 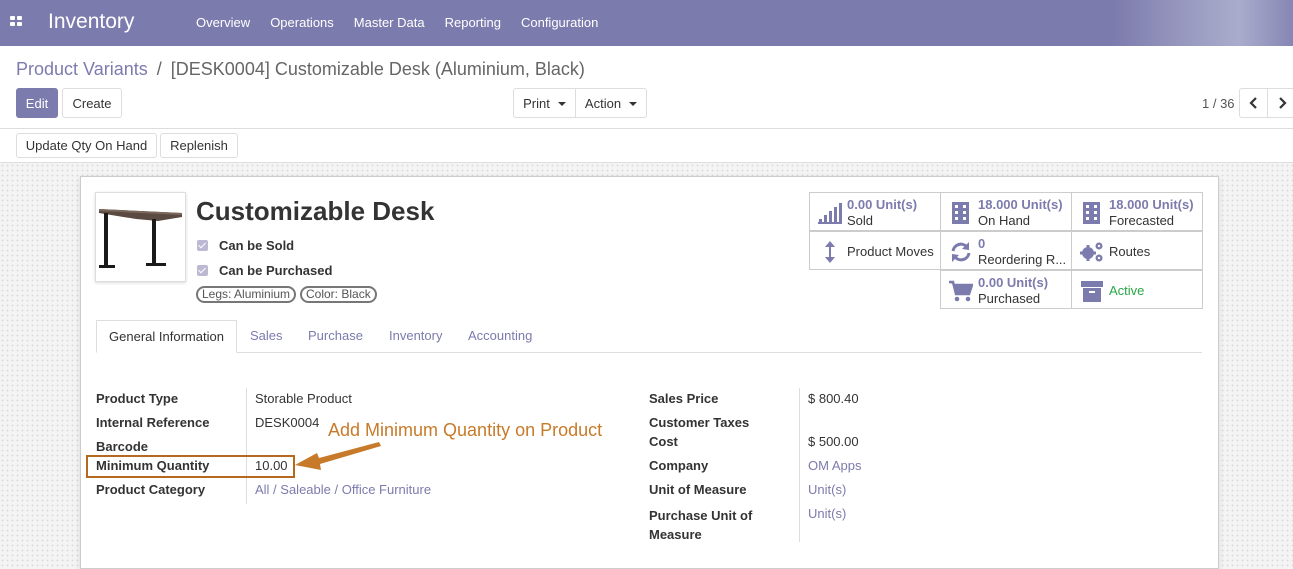 What do you see at coordinates (338, 294) in the screenshot?
I see `attribute-tag-color: Color: Black` at bounding box center [338, 294].